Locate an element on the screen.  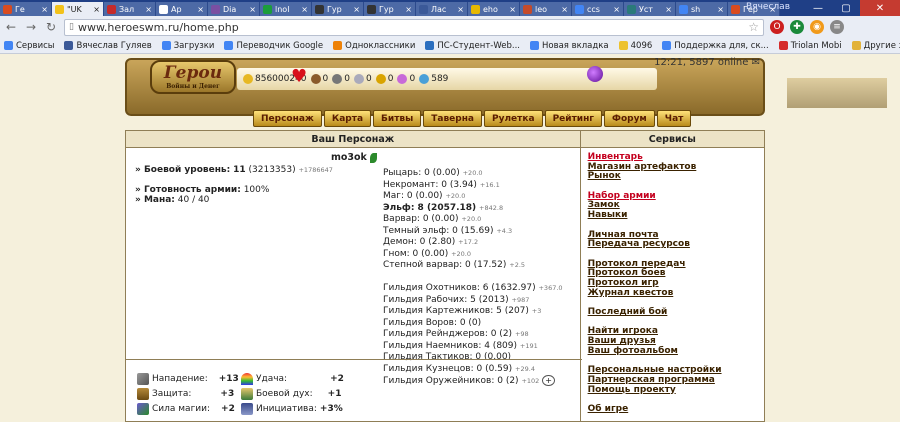
menu-item: Битвы is located at coordinates (397, 118).